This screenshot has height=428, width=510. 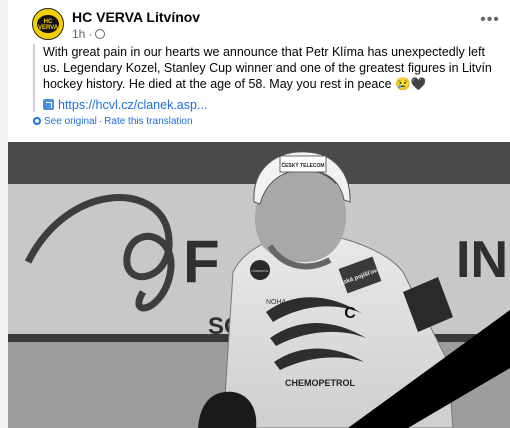 What do you see at coordinates (302, 165) in the screenshot?
I see `helmet-sponsor-text: ČESKÝ TELECOM` at bounding box center [302, 165].